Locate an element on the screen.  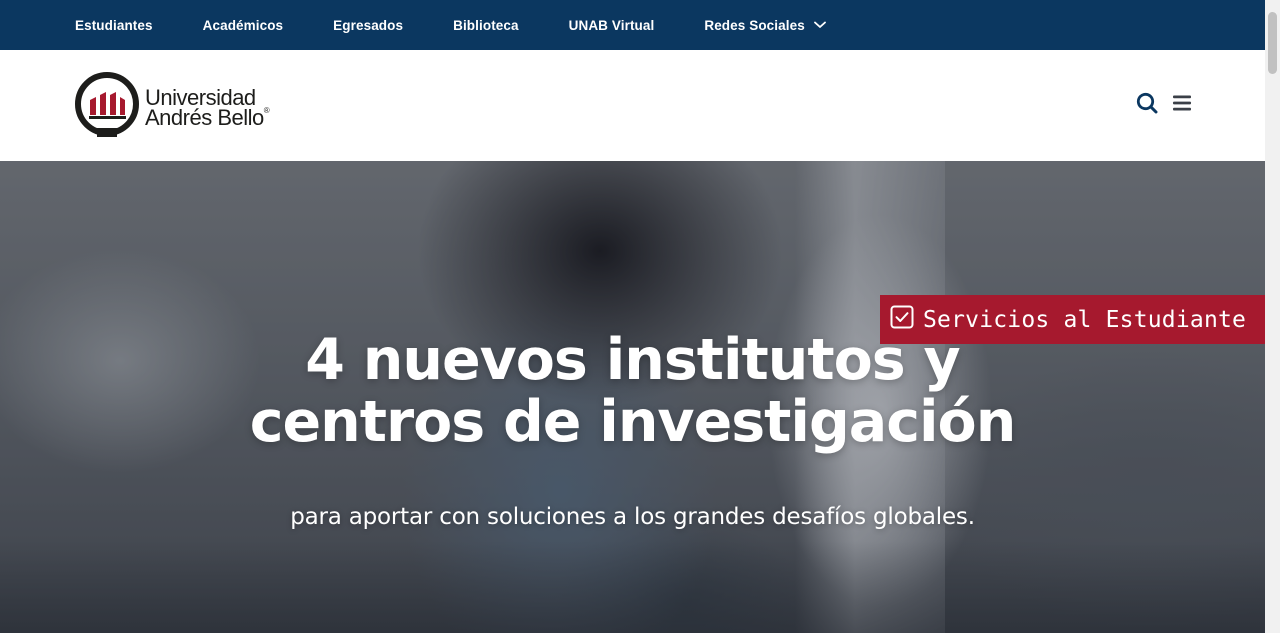
logo-line-2-text: Andrés Bello is located at coordinates (204, 117).